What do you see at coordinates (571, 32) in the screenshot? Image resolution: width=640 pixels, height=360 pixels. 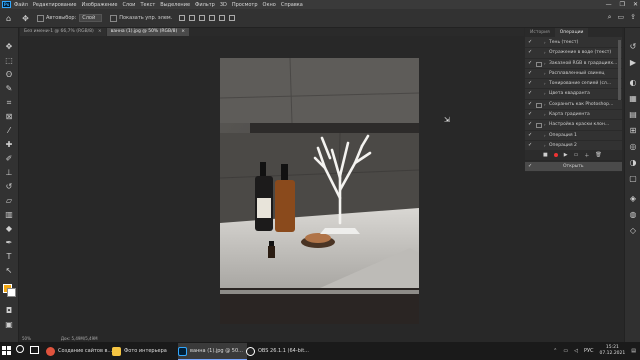 I see `tab-actions: Операции` at bounding box center [571, 32].